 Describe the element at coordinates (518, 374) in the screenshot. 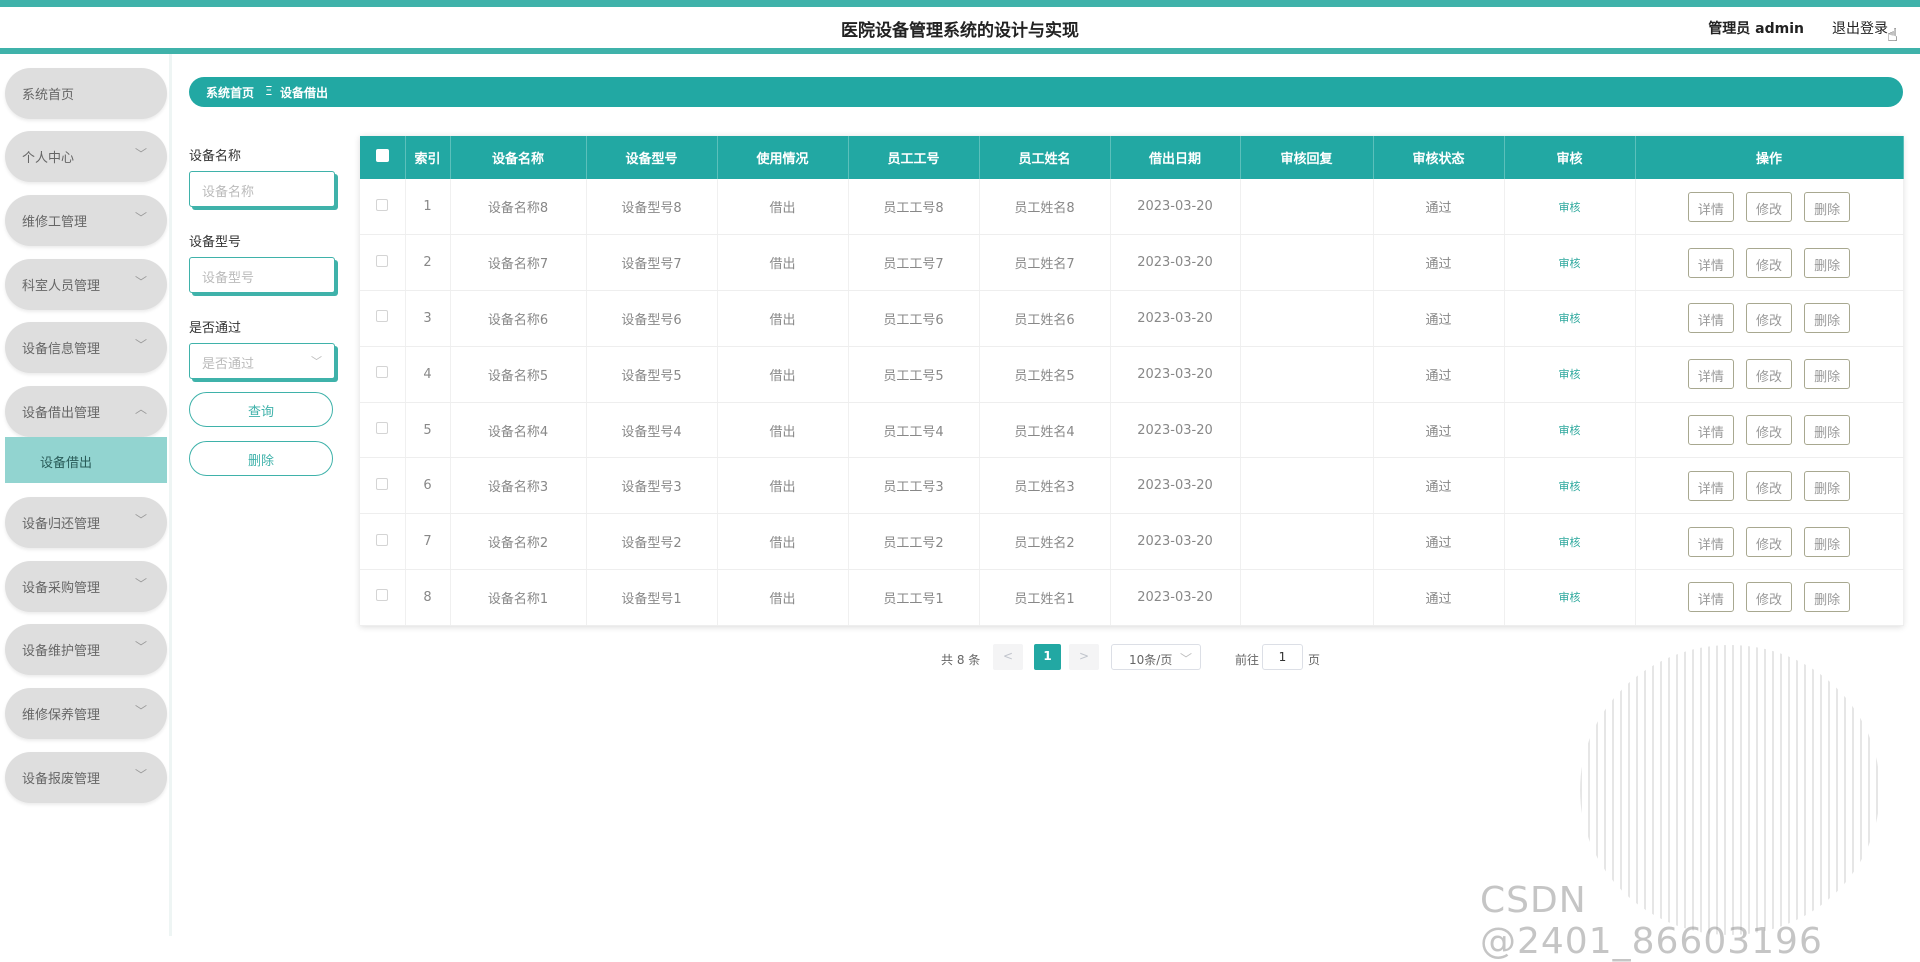

I see `cell-name: 设备名称5` at that location.